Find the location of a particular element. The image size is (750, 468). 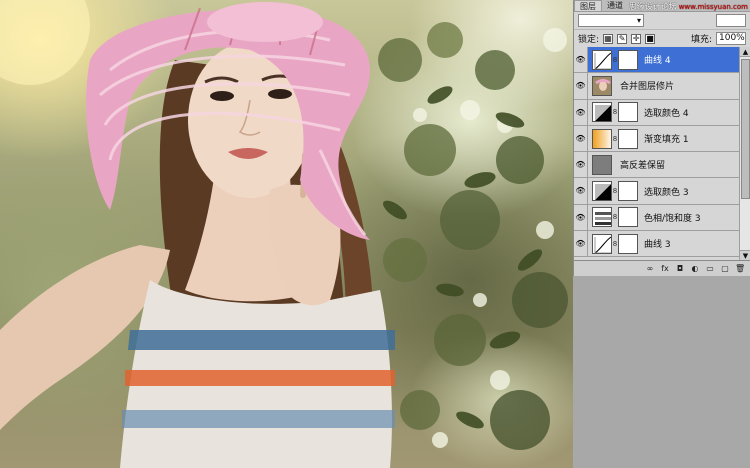

mask-icon: ◘ is located at coordinates (680, 268).